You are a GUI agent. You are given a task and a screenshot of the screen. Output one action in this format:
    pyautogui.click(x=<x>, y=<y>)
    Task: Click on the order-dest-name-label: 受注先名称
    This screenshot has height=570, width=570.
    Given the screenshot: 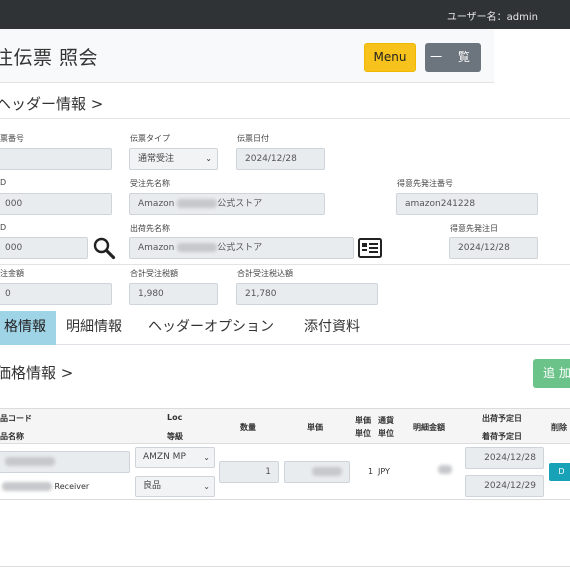 What is the action you would take?
    pyautogui.click(x=150, y=183)
    